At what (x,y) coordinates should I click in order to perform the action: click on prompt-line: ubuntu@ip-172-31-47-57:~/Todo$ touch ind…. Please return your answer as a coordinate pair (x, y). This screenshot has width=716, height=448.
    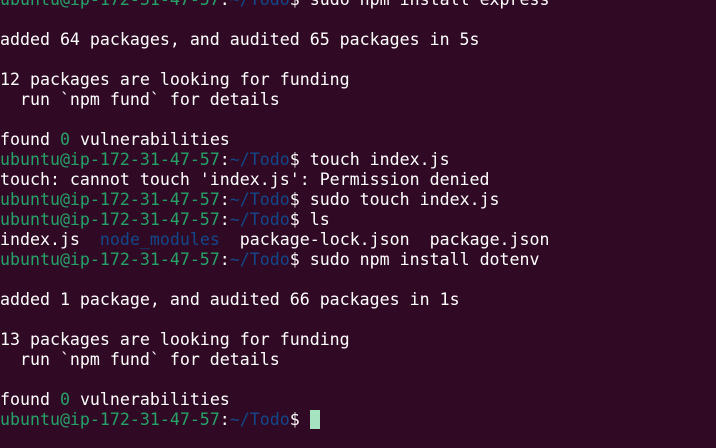
    Looking at the image, I should click on (275, 160).